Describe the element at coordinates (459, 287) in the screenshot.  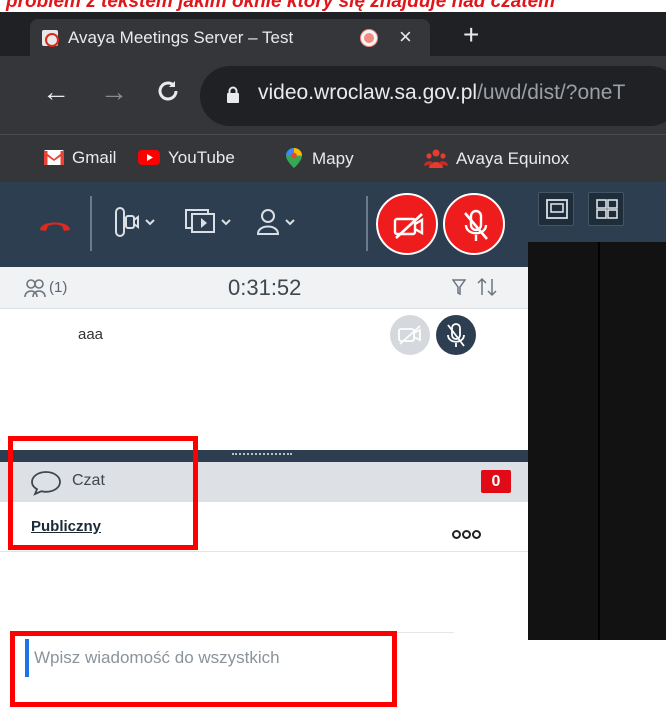
I see `filter-icon` at that location.